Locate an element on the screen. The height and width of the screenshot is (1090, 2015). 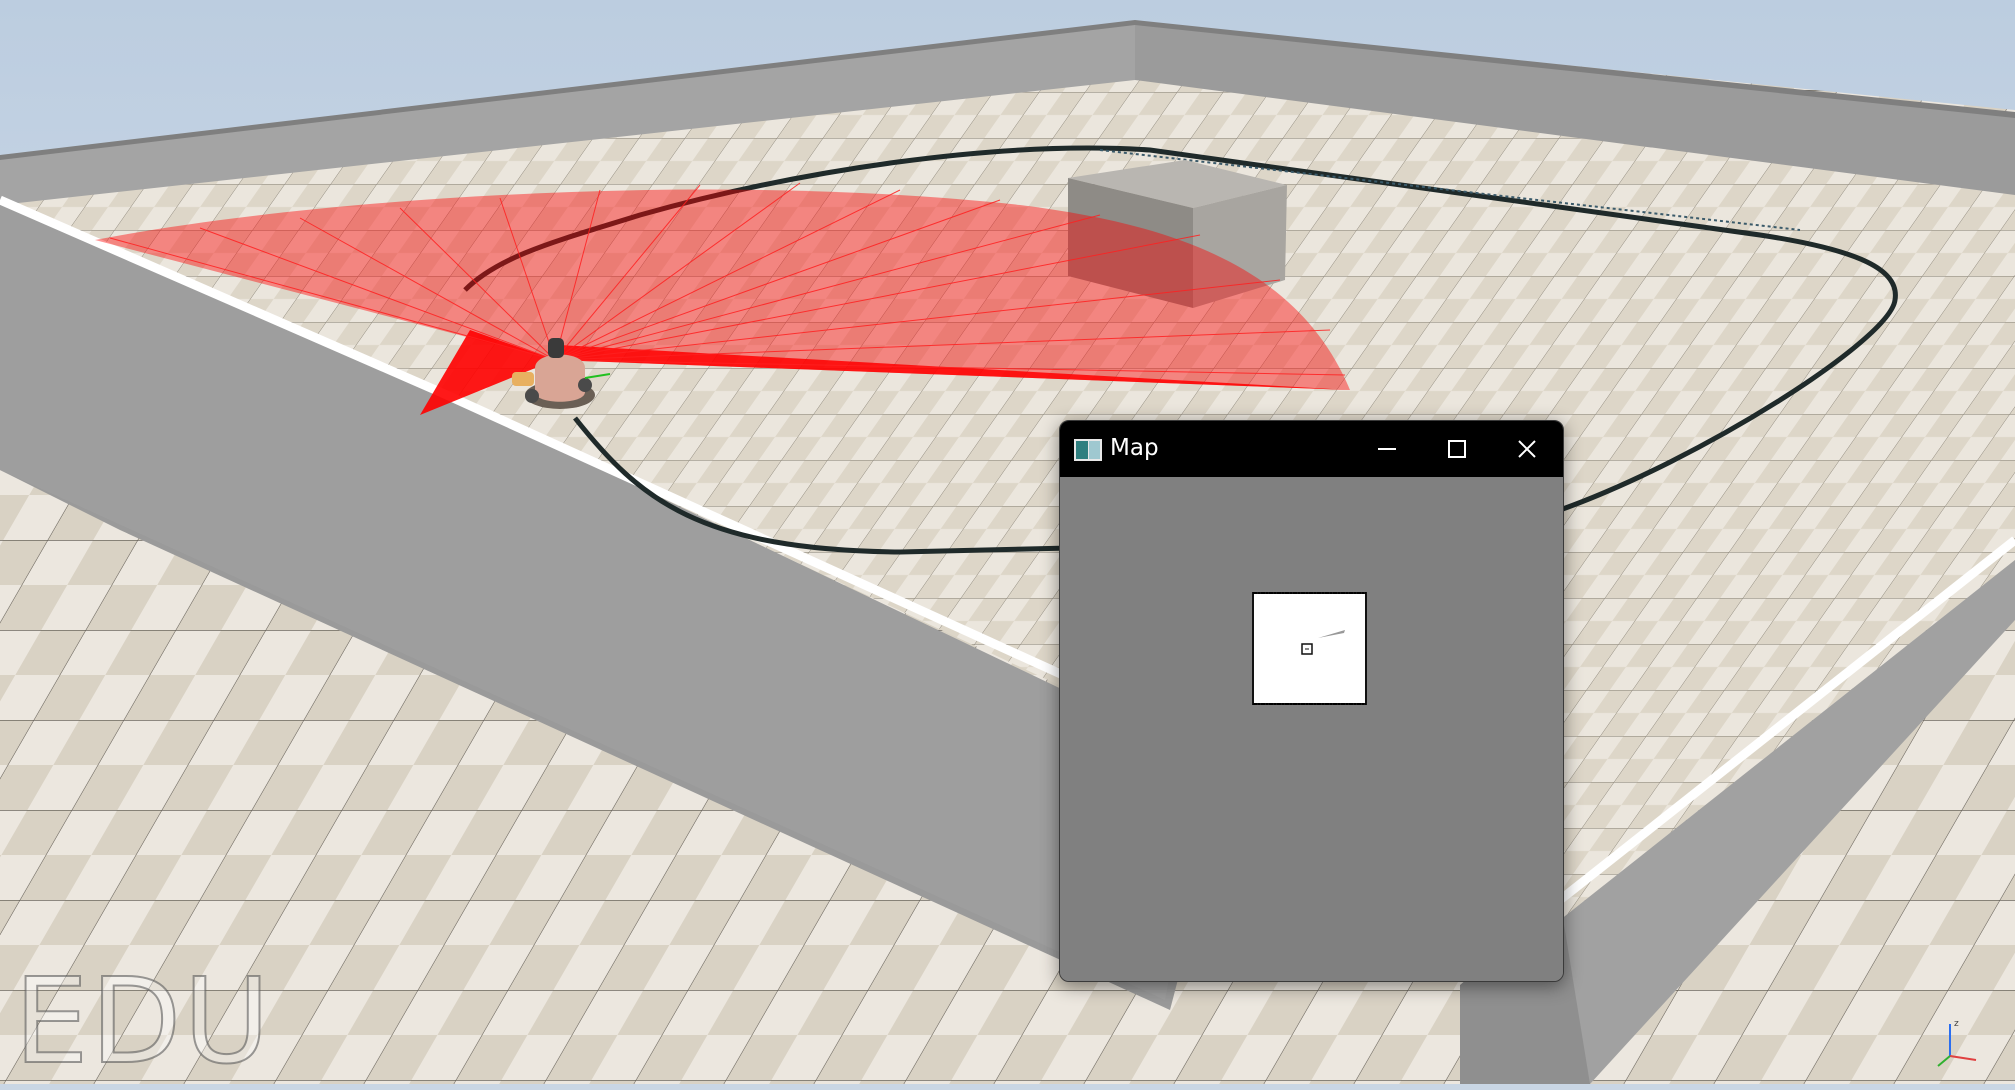
maximize-button is located at coordinates (1457, 449).